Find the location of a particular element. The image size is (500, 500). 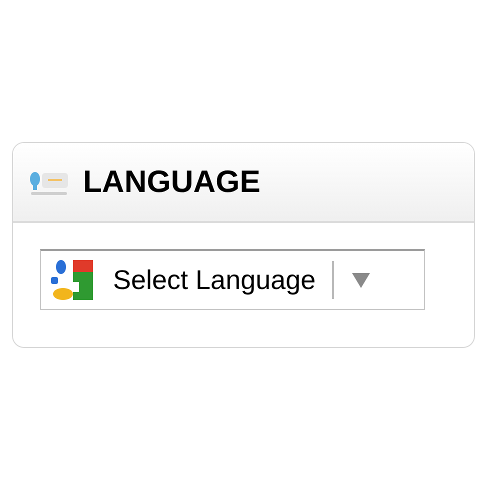

google-logo-icon is located at coordinates (73, 280).